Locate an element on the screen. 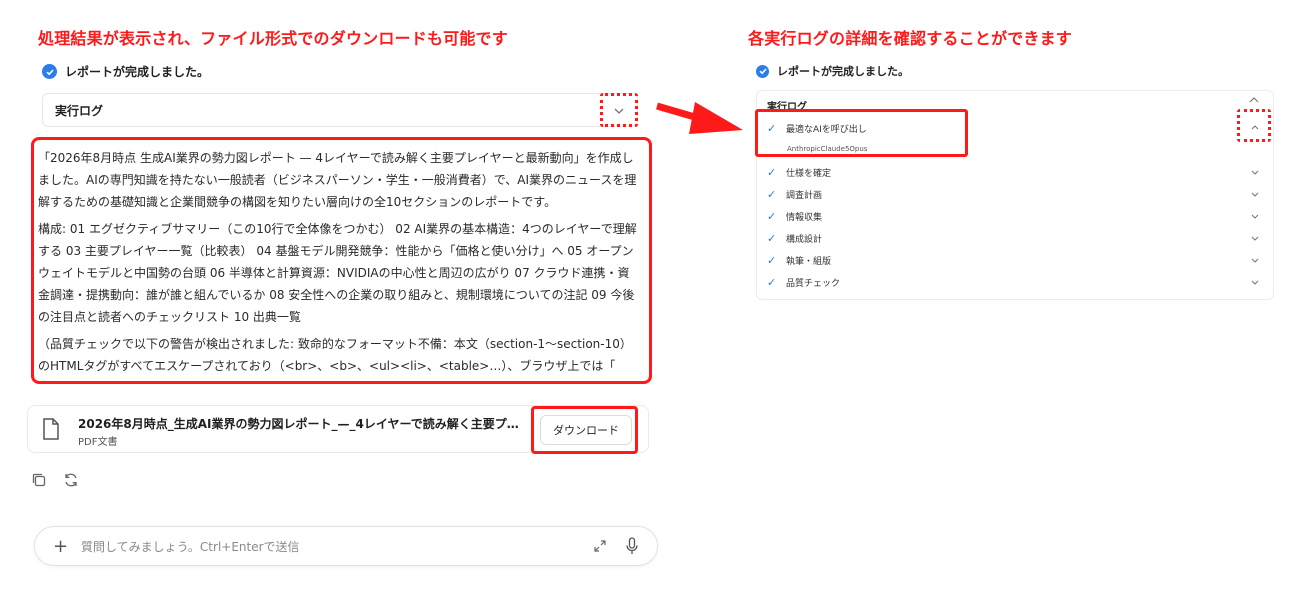 The image size is (1297, 592). right-completion-status: レポートが完成しました。 is located at coordinates (832, 71).